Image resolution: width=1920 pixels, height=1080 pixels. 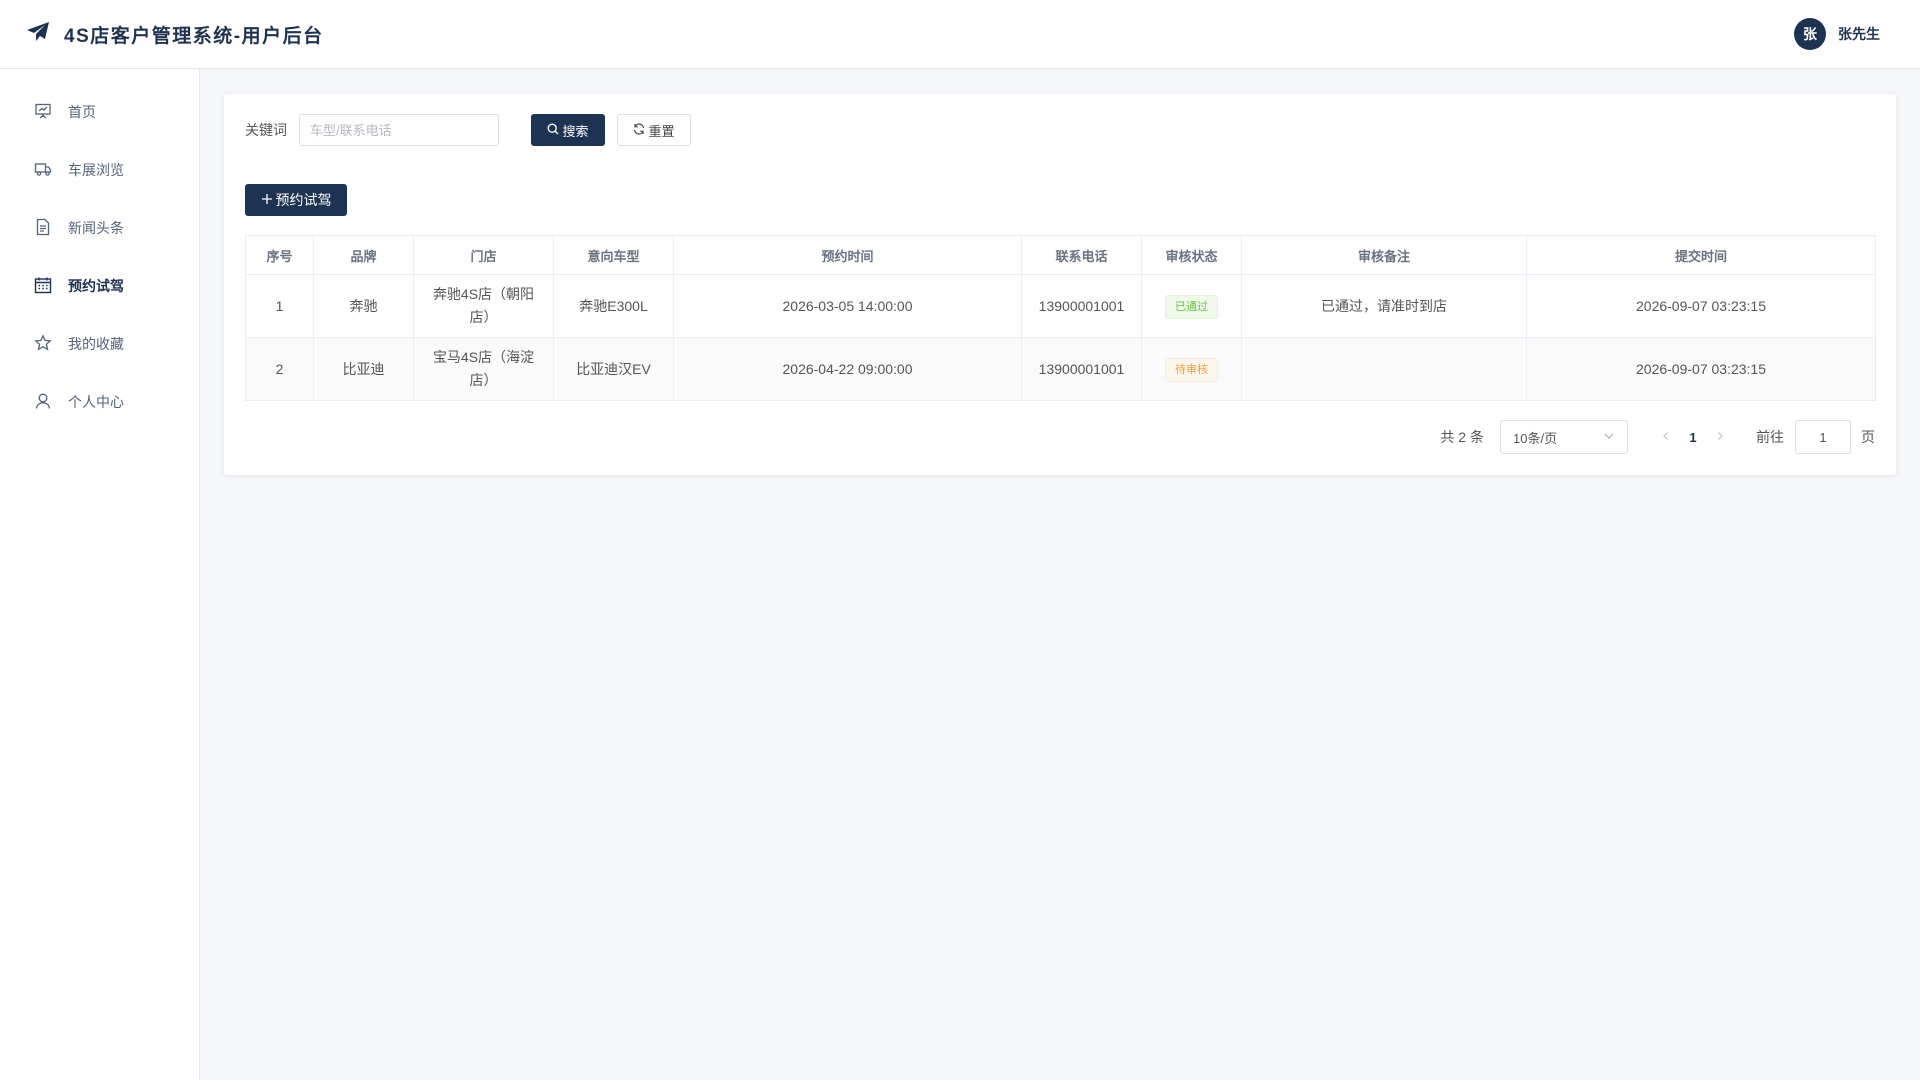 What do you see at coordinates (96, 170) in the screenshot?
I see `sidebar-item-label: 车展浏览` at bounding box center [96, 170].